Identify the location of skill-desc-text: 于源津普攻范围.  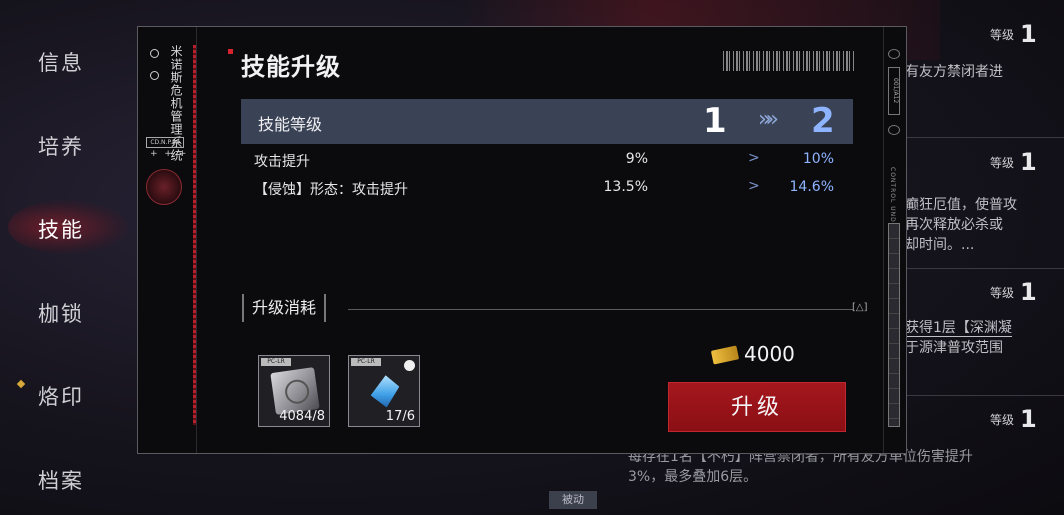
(954, 348).